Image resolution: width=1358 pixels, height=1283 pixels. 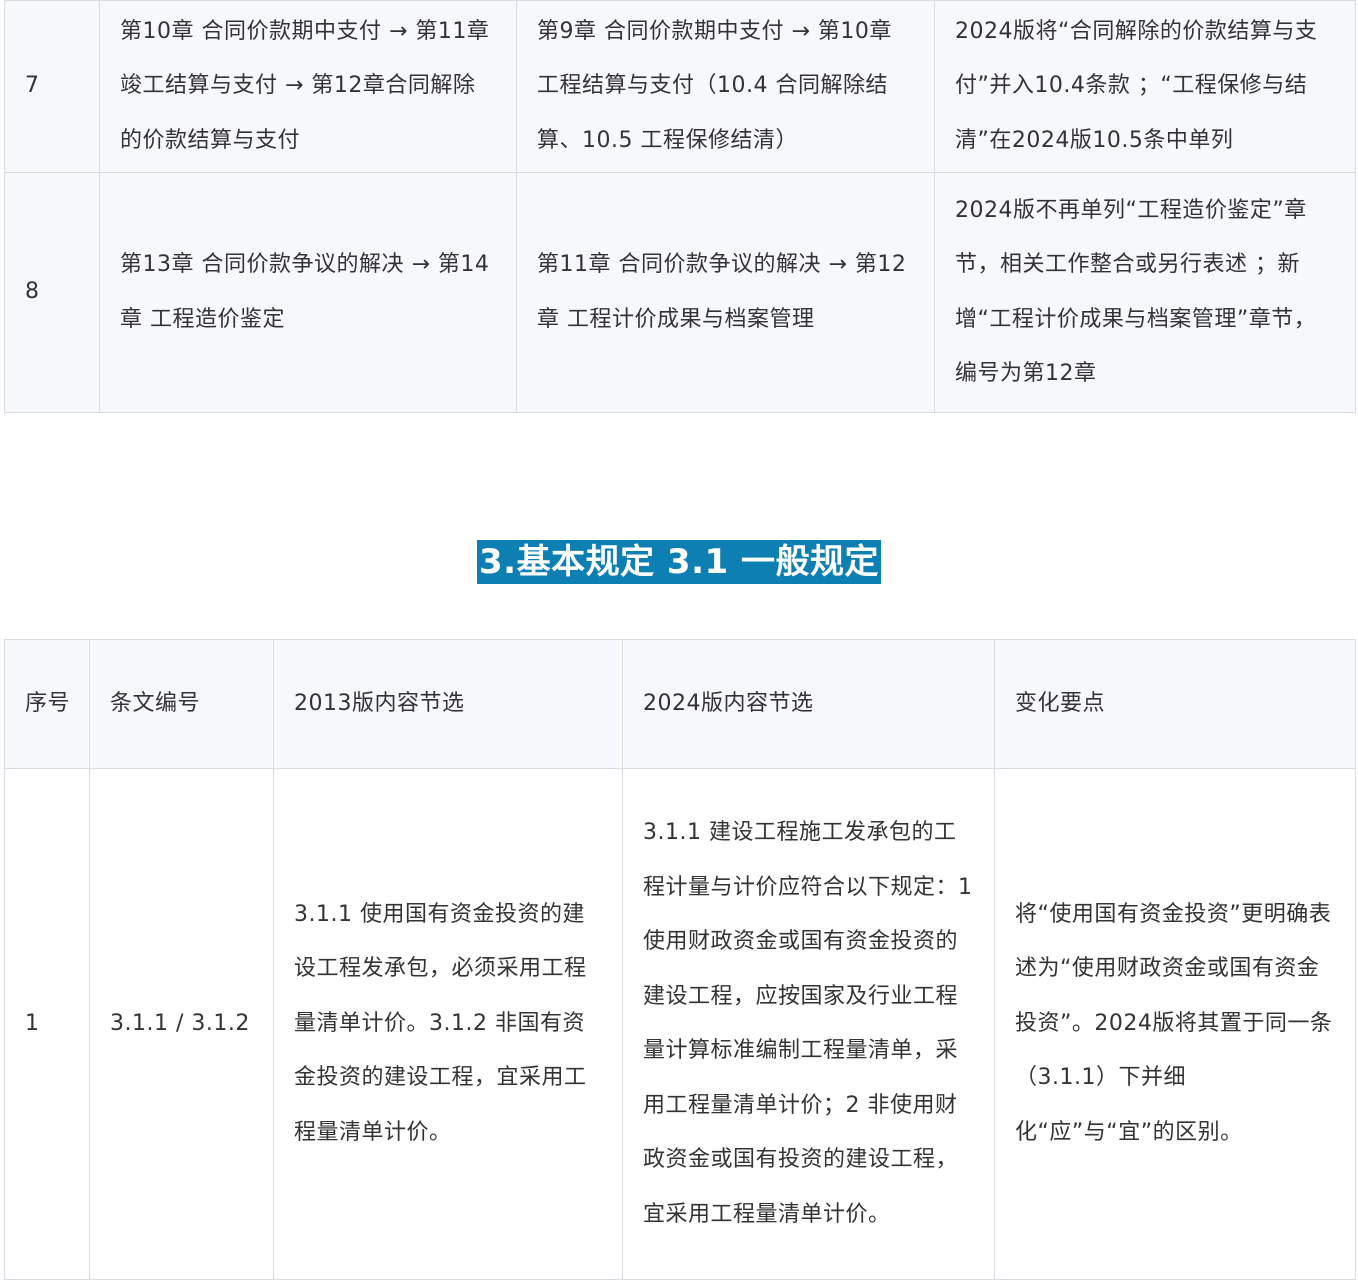 I want to click on section-heading: 3.基本规定 3.1 一般规定, so click(x=679, y=562).